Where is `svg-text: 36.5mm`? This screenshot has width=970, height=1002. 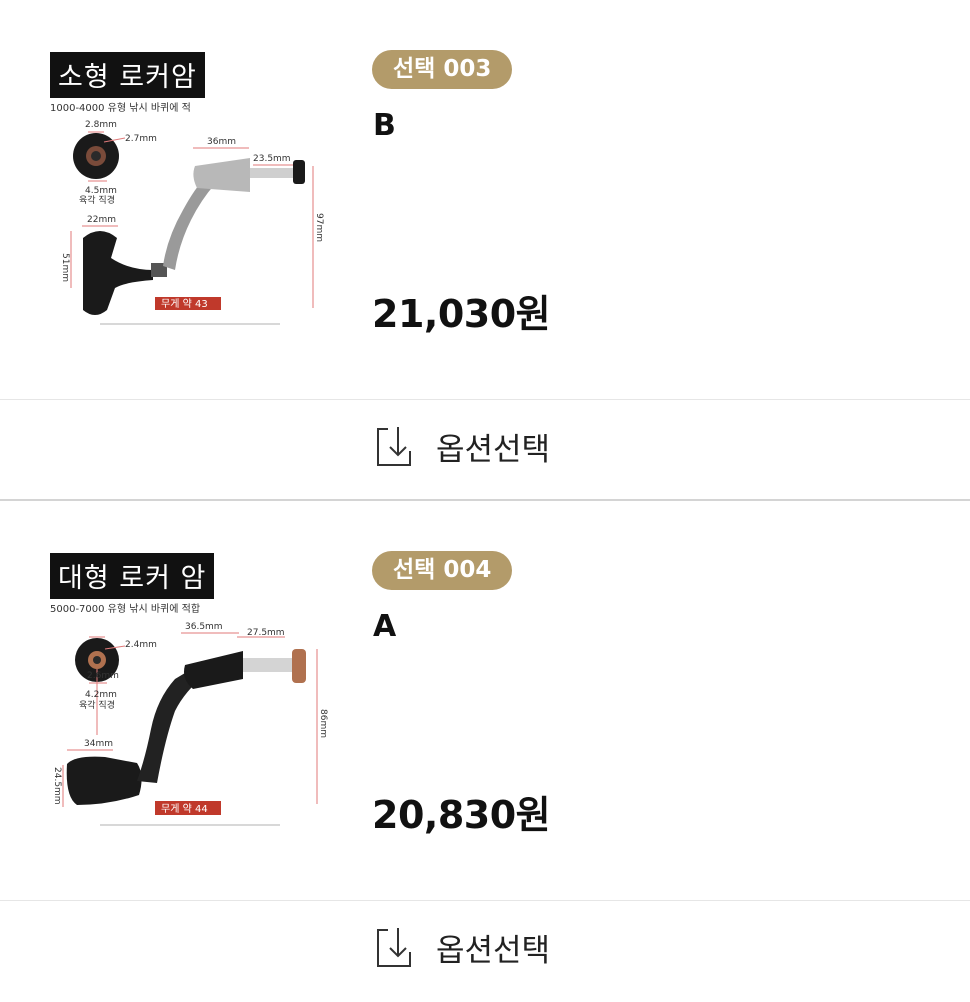
svg-text: 36.5mm is located at coordinates (204, 627).